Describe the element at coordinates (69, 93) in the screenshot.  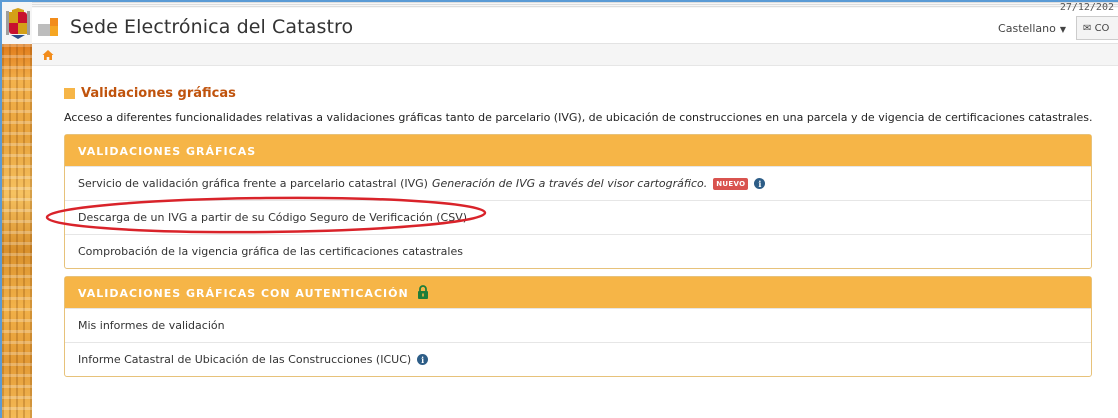
I see `title-marker` at that location.